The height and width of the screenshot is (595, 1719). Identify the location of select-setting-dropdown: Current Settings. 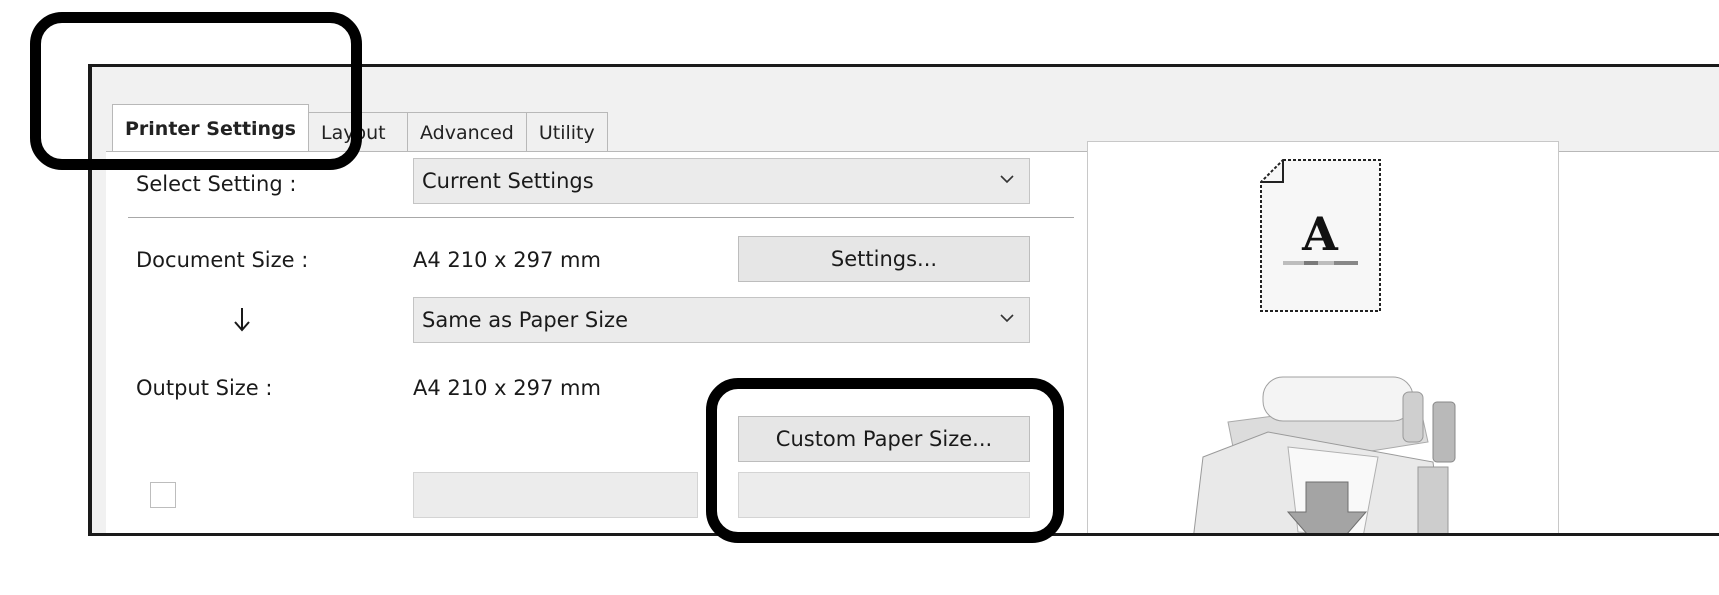
(721, 181).